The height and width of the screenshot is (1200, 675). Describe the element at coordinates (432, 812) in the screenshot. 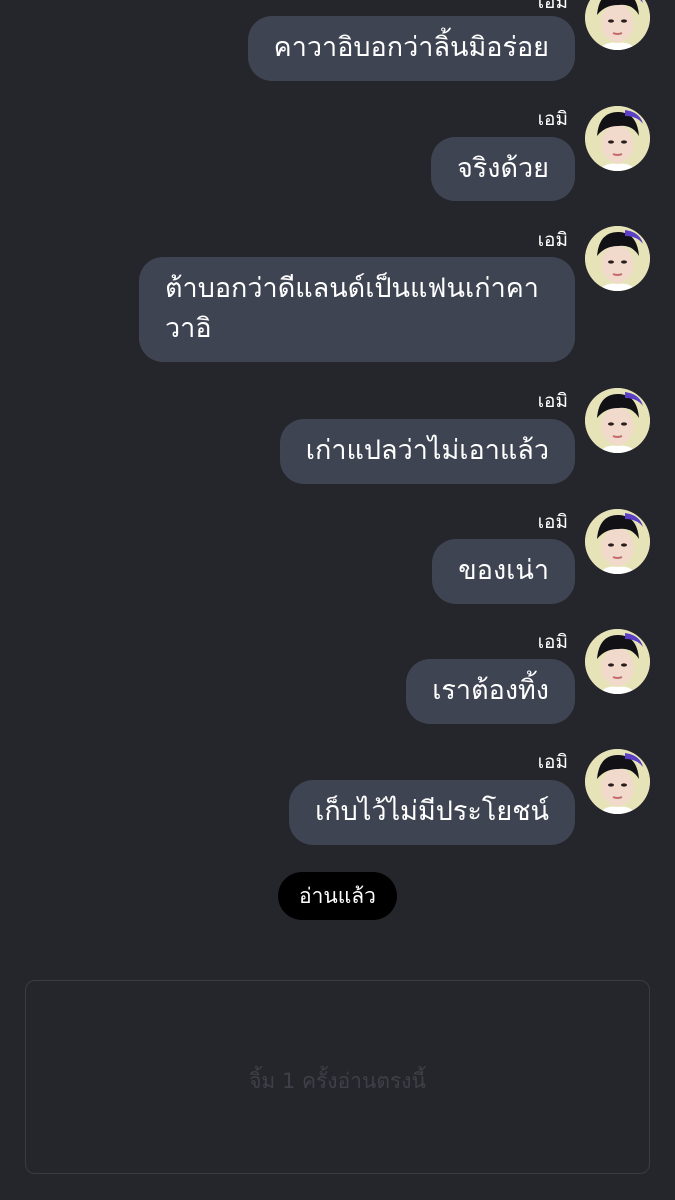

I see `message-bubble: เก็บไว้ไม่มีประโยชน์` at that location.